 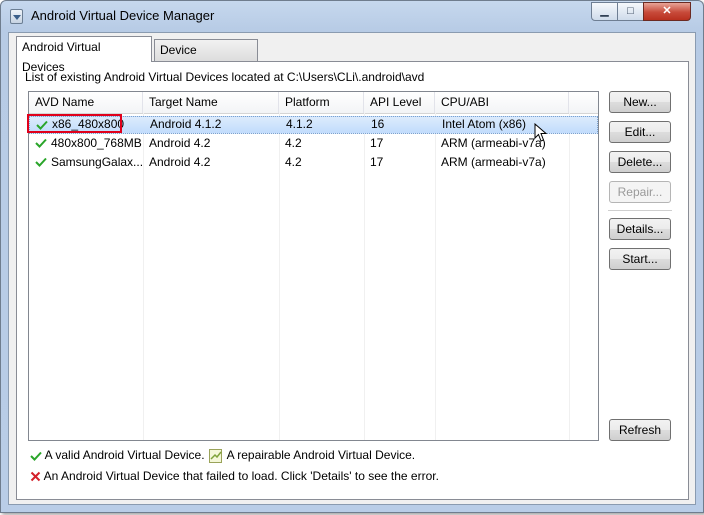 I want to click on column-header-cpu-abi: CPU/ABI, so click(x=502, y=102).